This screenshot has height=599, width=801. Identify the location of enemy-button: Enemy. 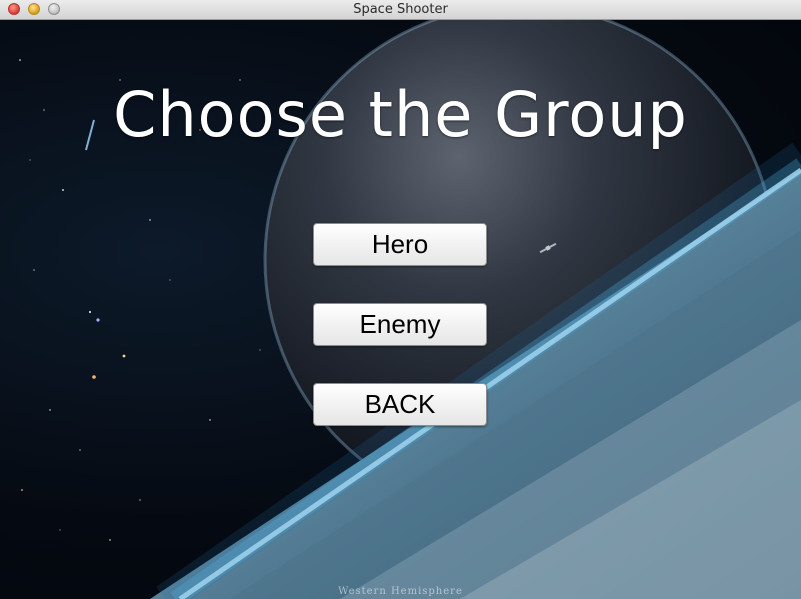
(400, 324).